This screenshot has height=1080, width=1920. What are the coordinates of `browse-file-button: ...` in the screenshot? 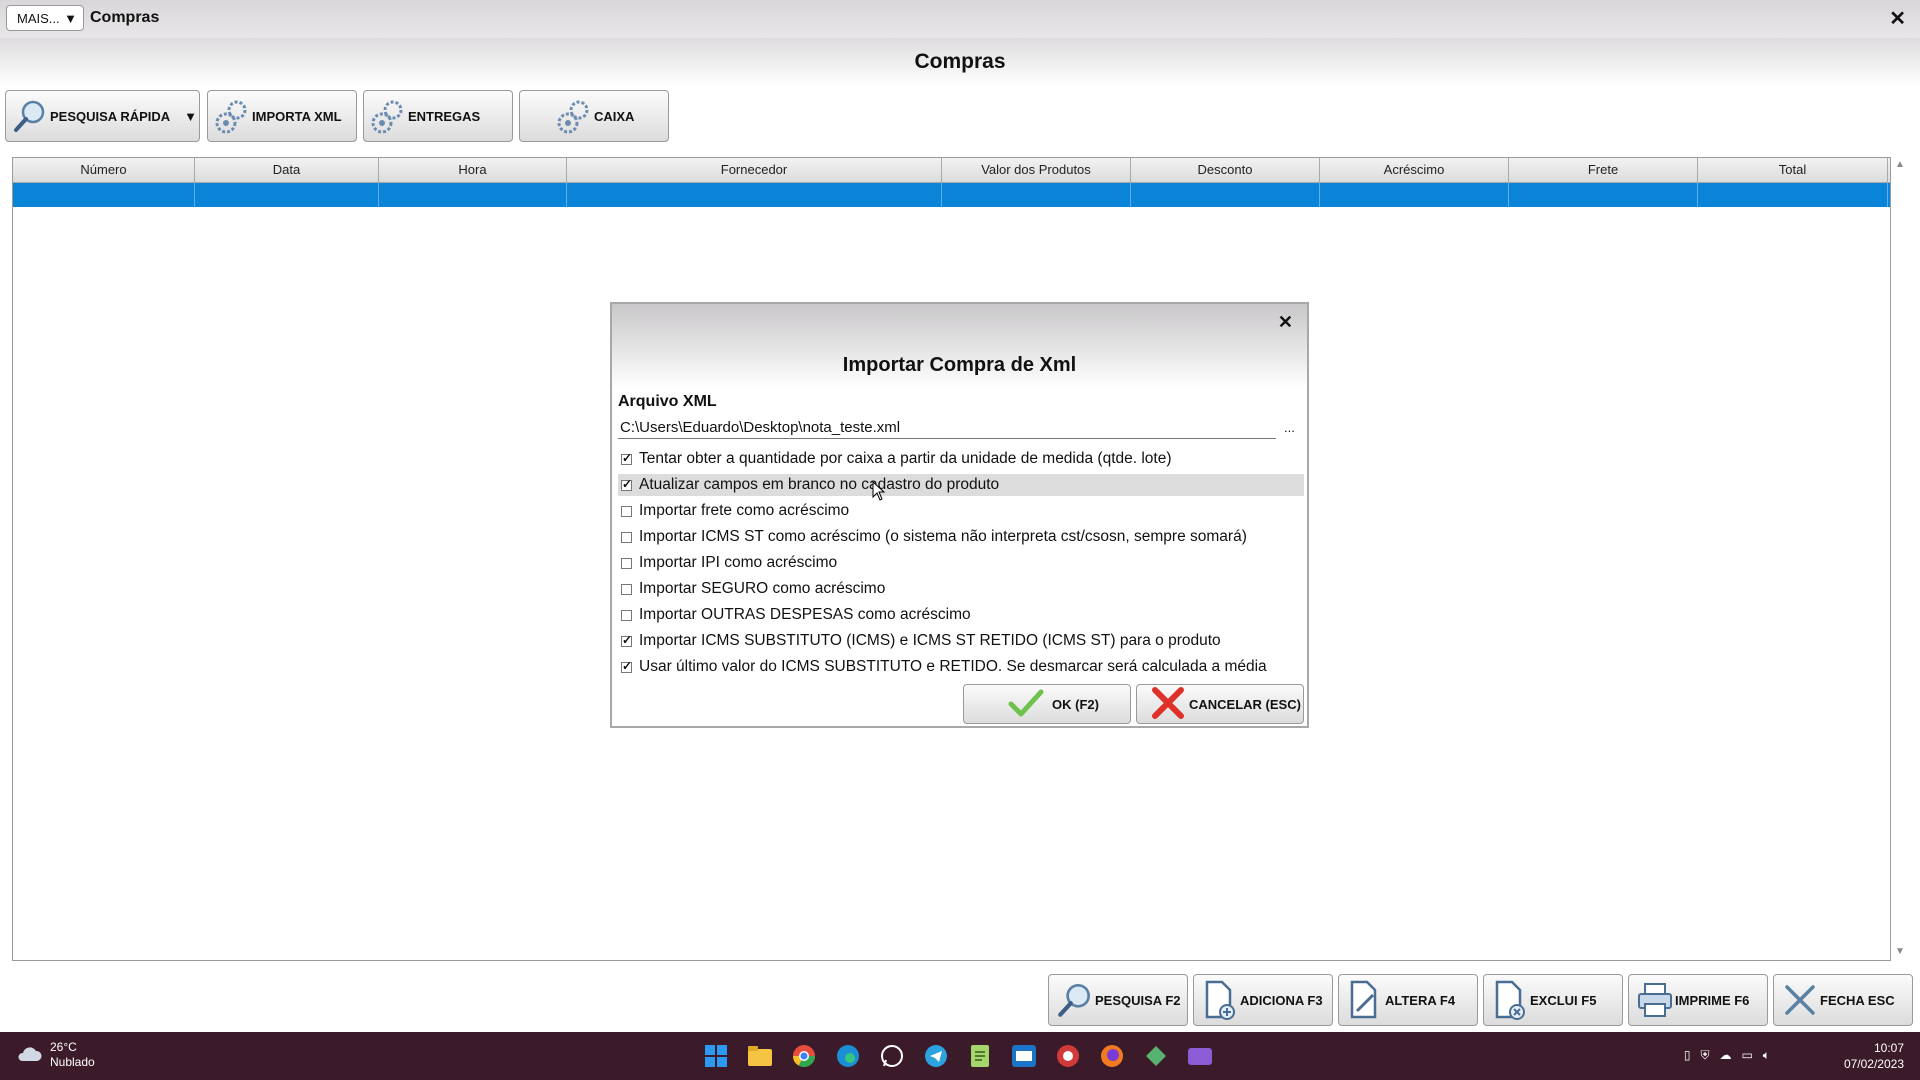 It's located at (1289, 427).